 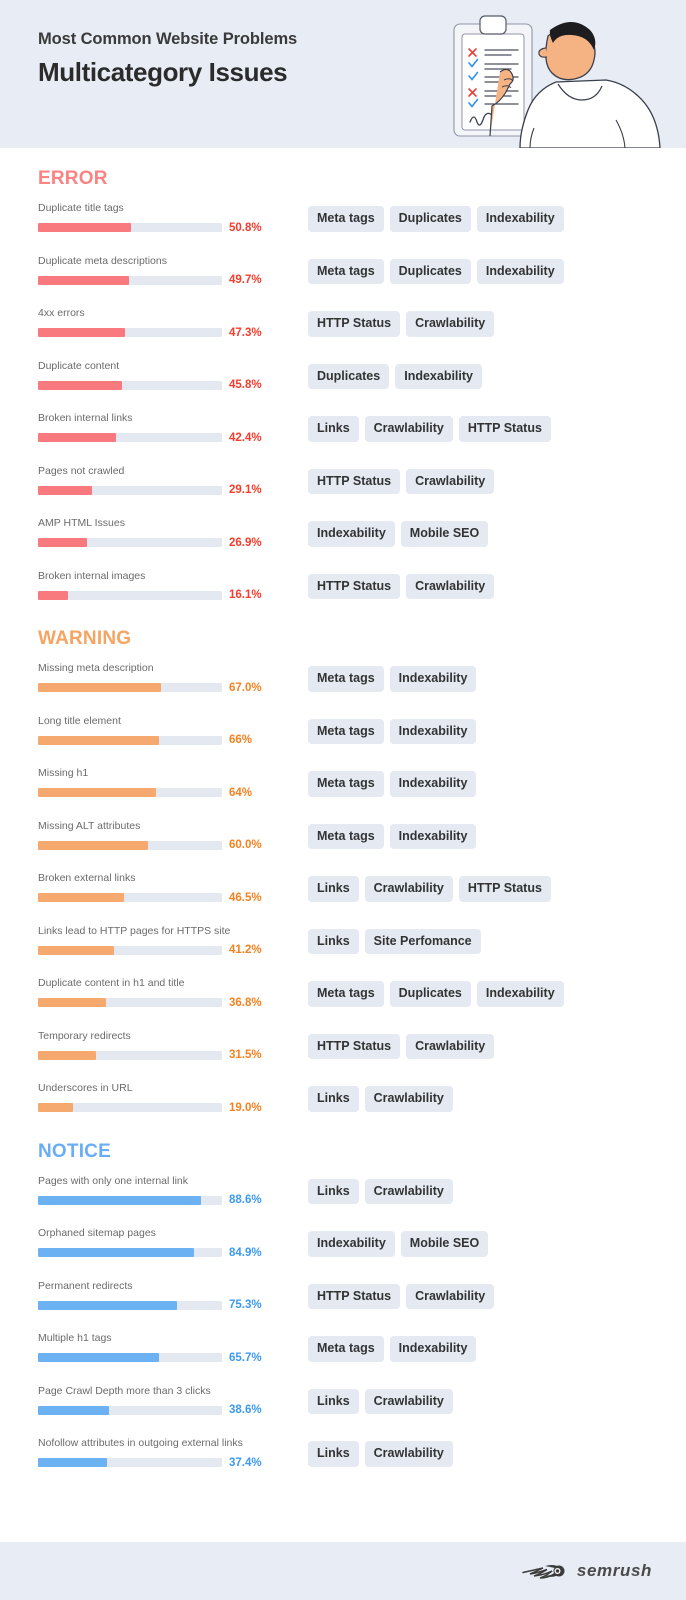 What do you see at coordinates (84, 1035) in the screenshot?
I see `issue-label: Temporary redirects` at bounding box center [84, 1035].